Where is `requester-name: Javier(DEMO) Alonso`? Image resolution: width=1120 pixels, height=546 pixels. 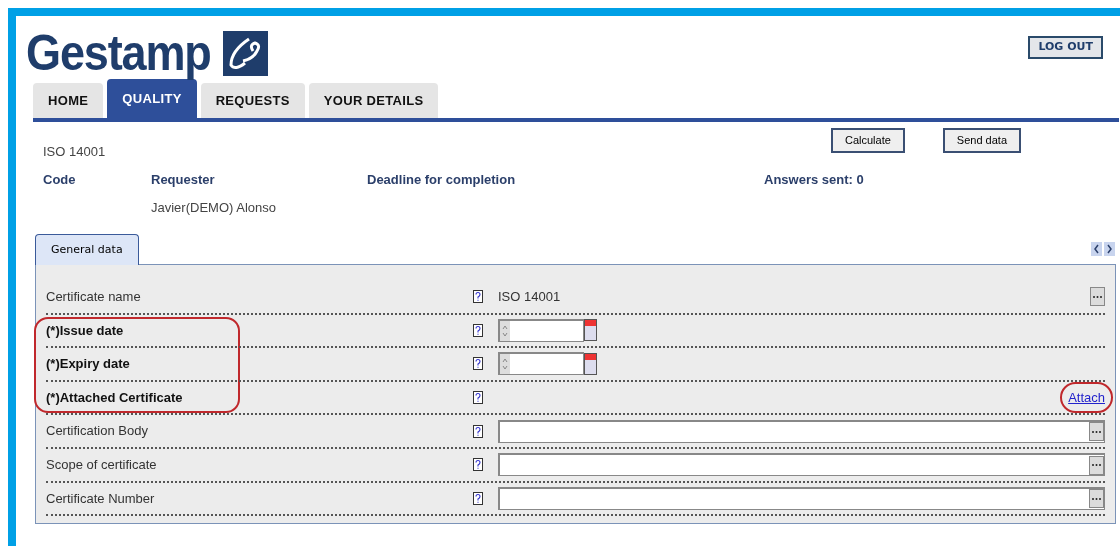 requester-name: Javier(DEMO) Alonso is located at coordinates (213, 208).